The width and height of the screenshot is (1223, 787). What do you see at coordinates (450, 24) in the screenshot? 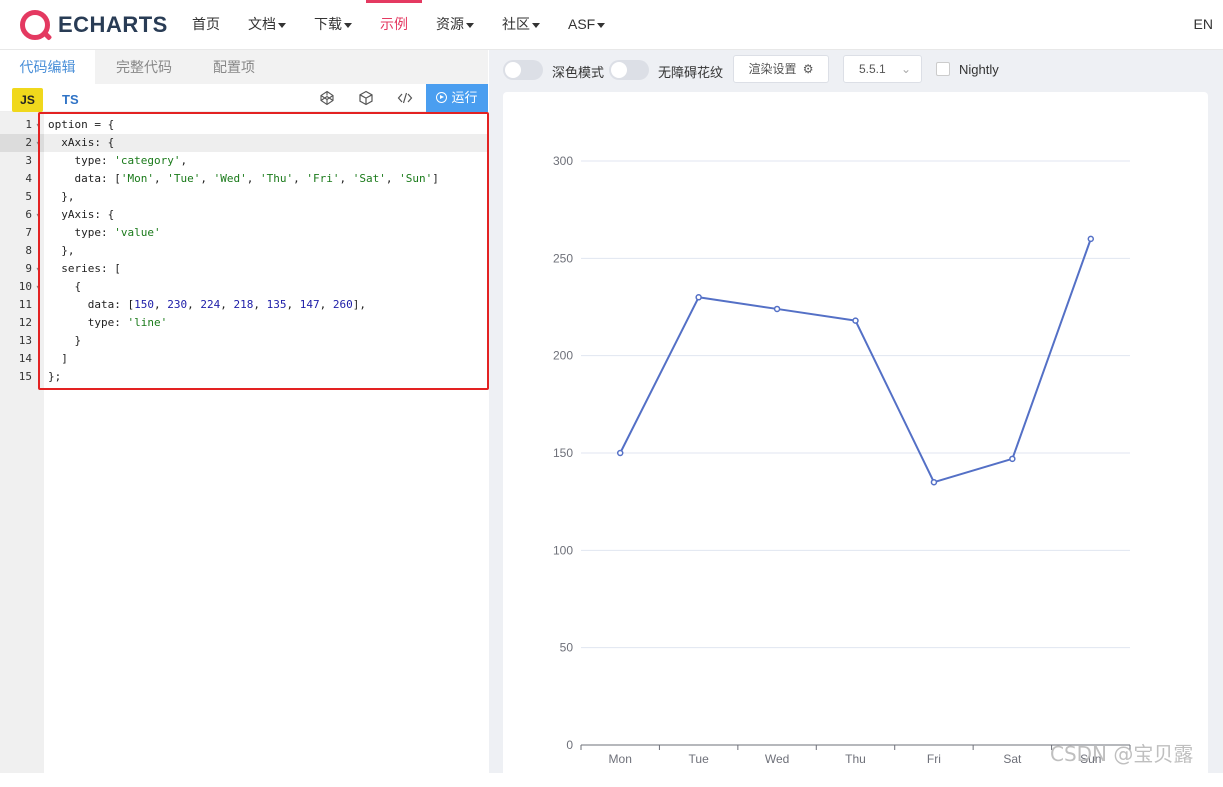
I see `nav-item-label: 资源` at bounding box center [450, 24].